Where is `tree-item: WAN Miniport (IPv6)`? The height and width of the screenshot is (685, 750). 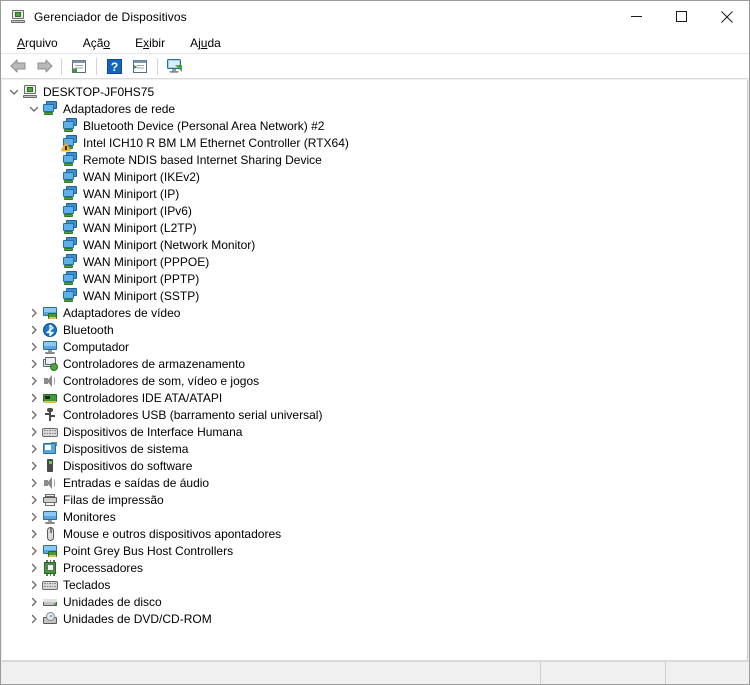
tree-item: WAN Miniport (IPv6) is located at coordinates (374, 210).